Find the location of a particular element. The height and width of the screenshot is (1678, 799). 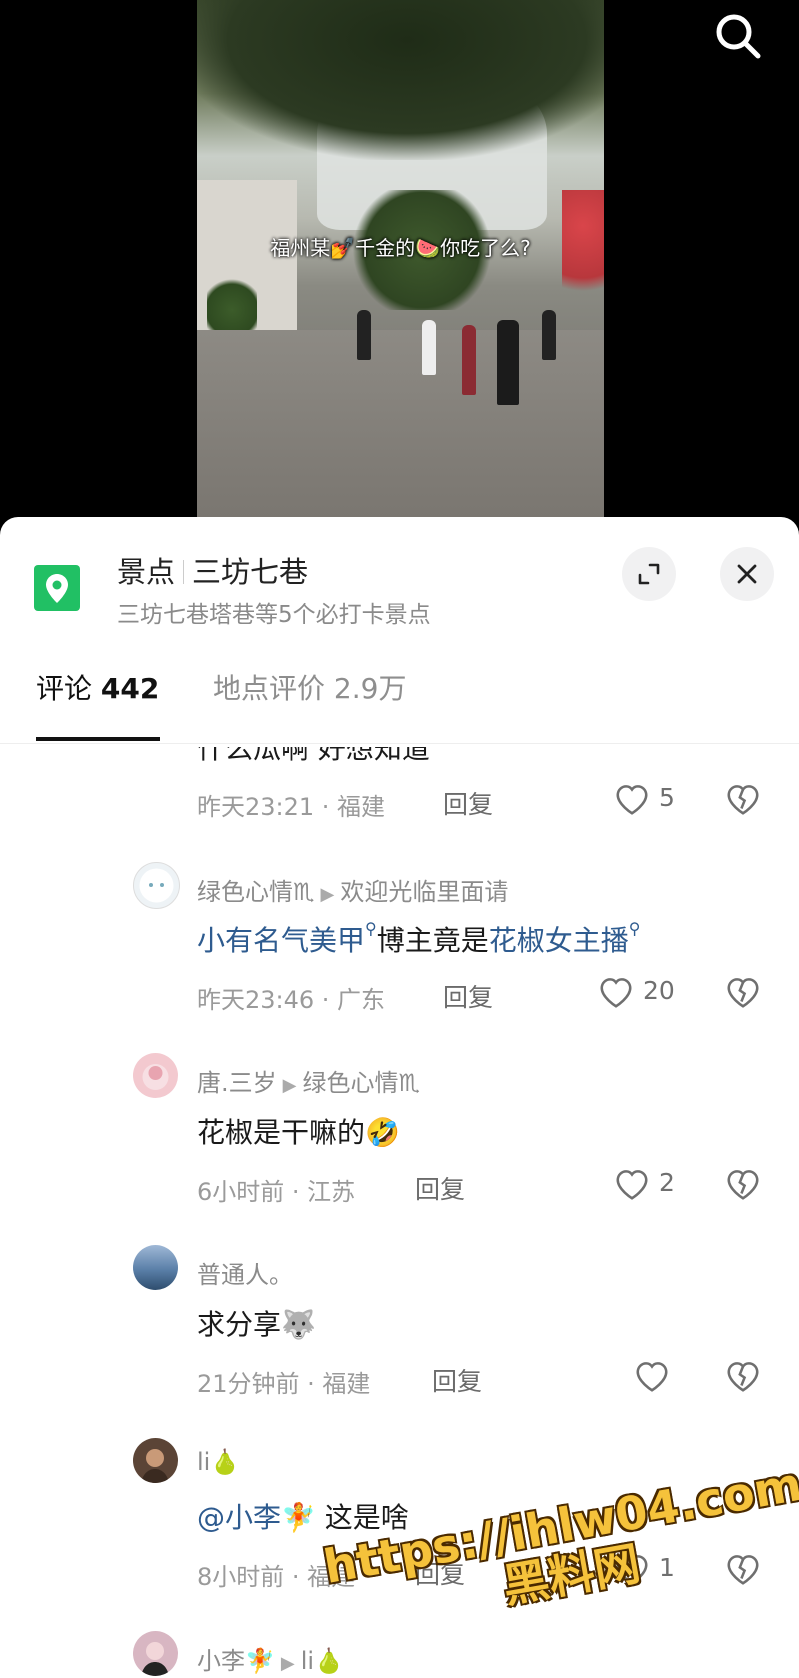

comment-meta: 昨天23:46 · 广东 is located at coordinates (291, 1000).